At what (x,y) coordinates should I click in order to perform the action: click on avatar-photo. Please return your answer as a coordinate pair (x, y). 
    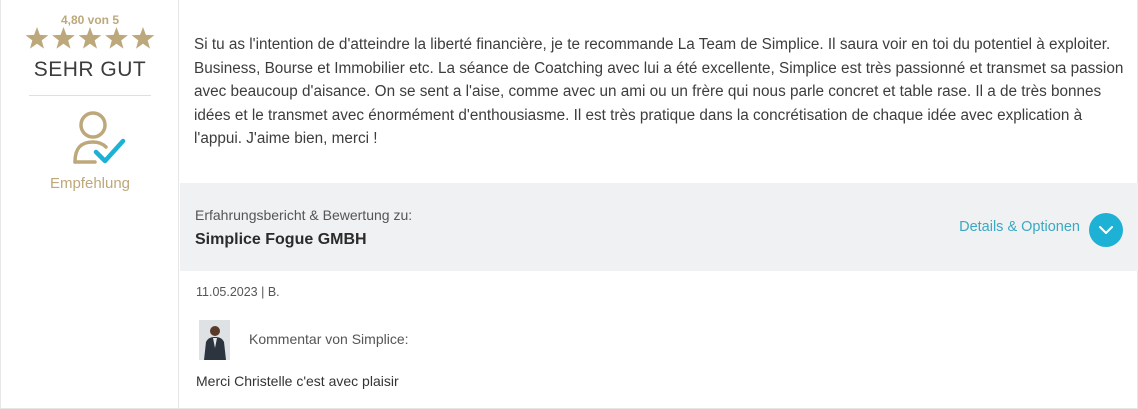
    Looking at the image, I should click on (214, 340).